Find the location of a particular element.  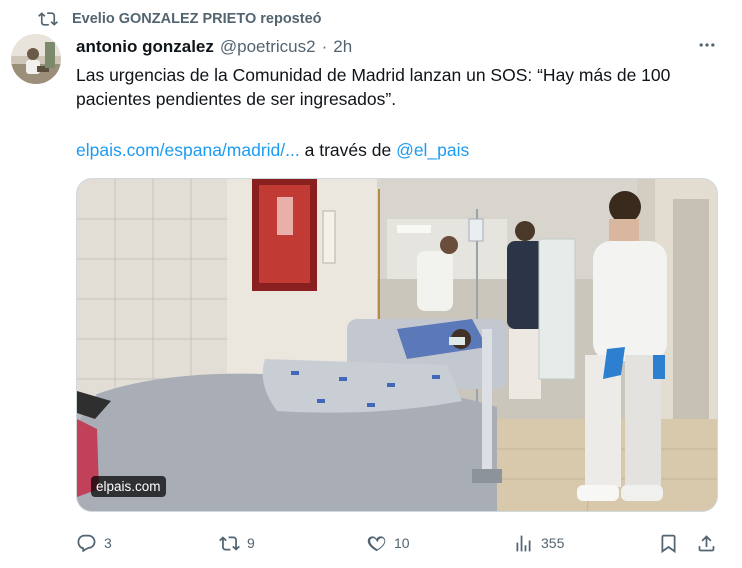

reply-count: 3 is located at coordinates (108, 543).